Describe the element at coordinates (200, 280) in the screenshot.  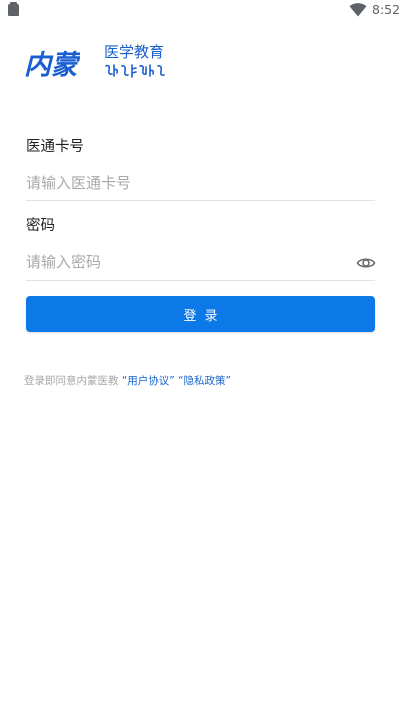
I see `password-divider` at that location.